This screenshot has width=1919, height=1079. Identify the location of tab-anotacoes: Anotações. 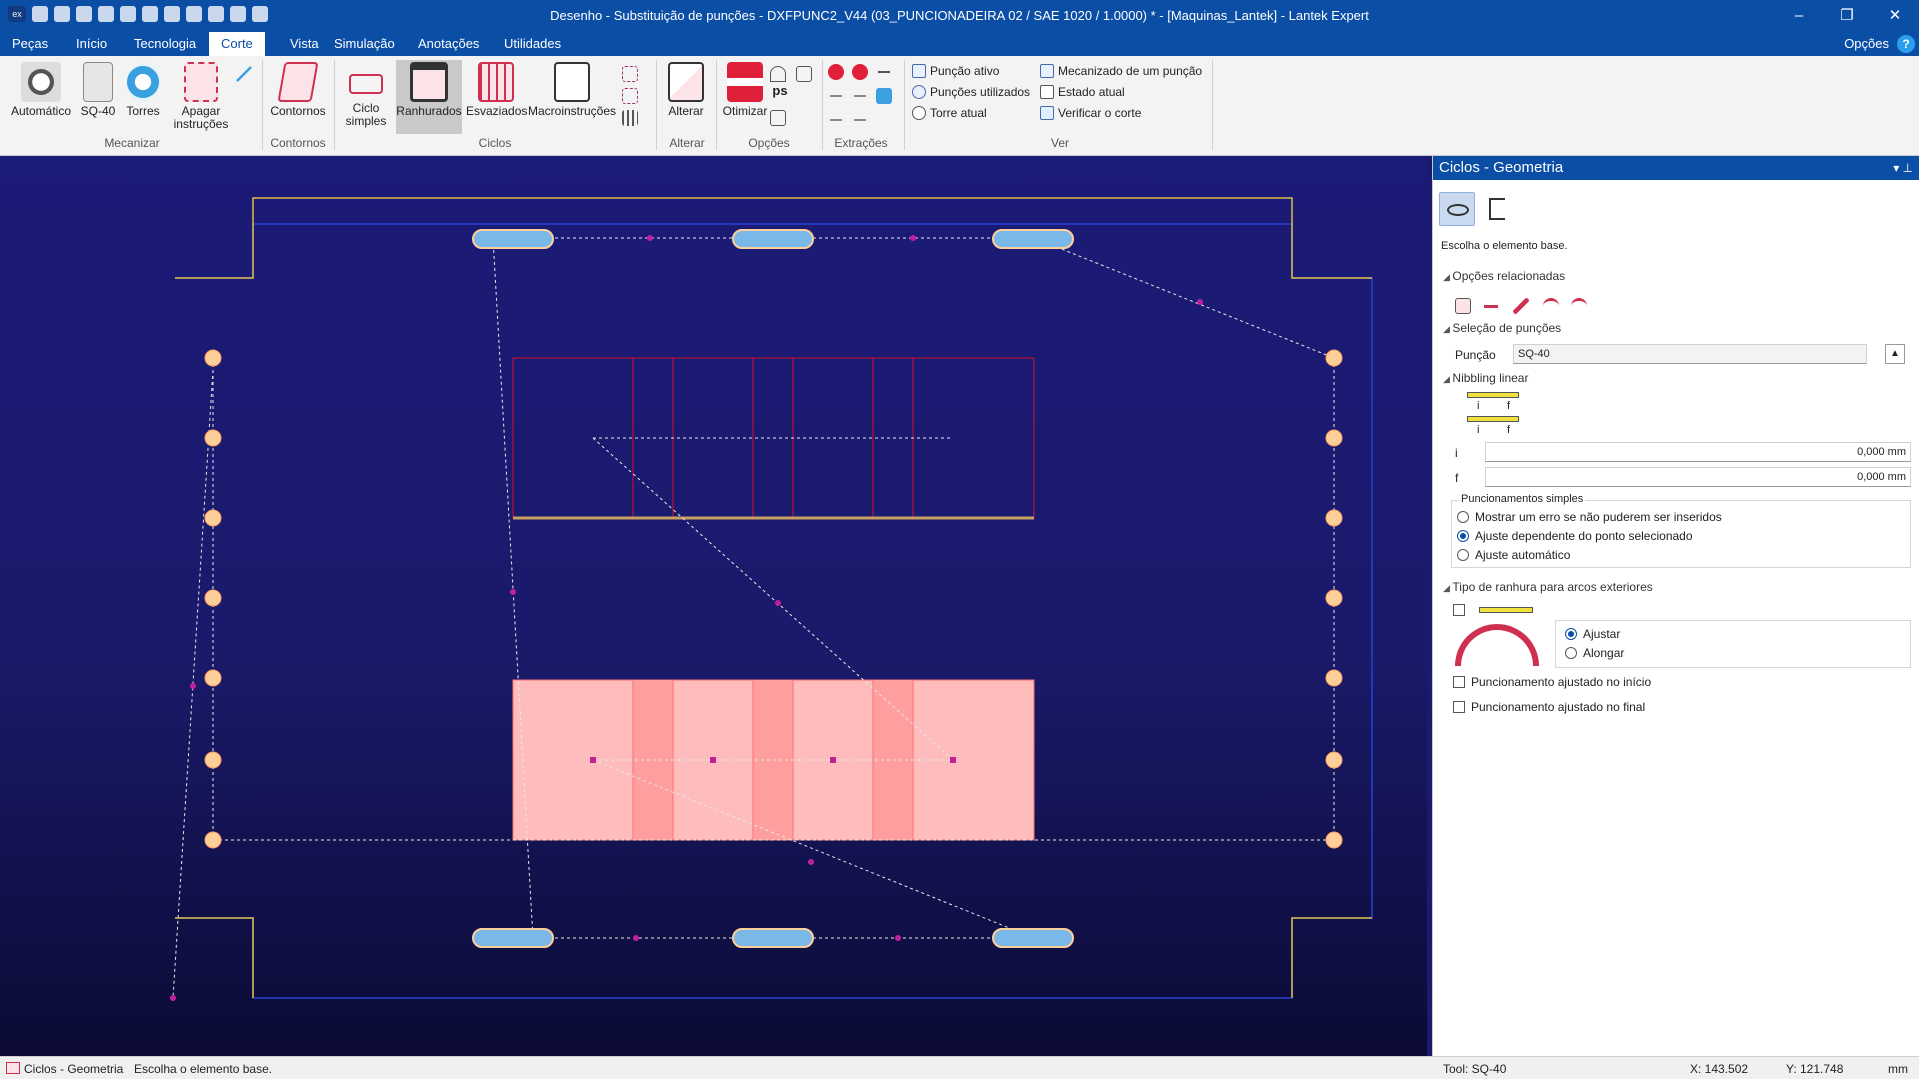
(448, 44).